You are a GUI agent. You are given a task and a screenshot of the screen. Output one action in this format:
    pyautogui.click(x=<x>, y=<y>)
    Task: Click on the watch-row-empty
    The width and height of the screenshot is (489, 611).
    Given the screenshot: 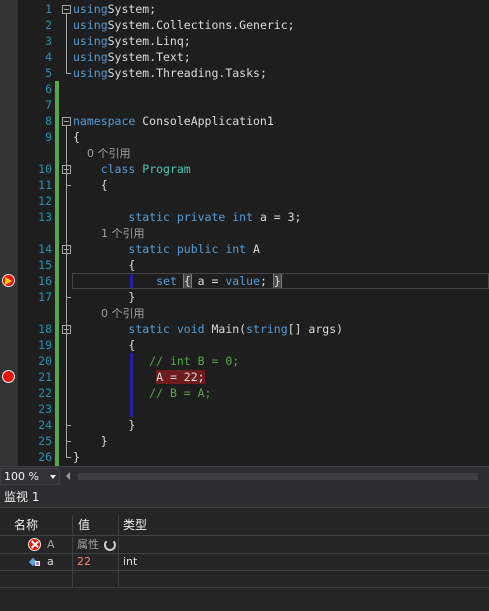 What is the action you would take?
    pyautogui.click(x=244, y=579)
    